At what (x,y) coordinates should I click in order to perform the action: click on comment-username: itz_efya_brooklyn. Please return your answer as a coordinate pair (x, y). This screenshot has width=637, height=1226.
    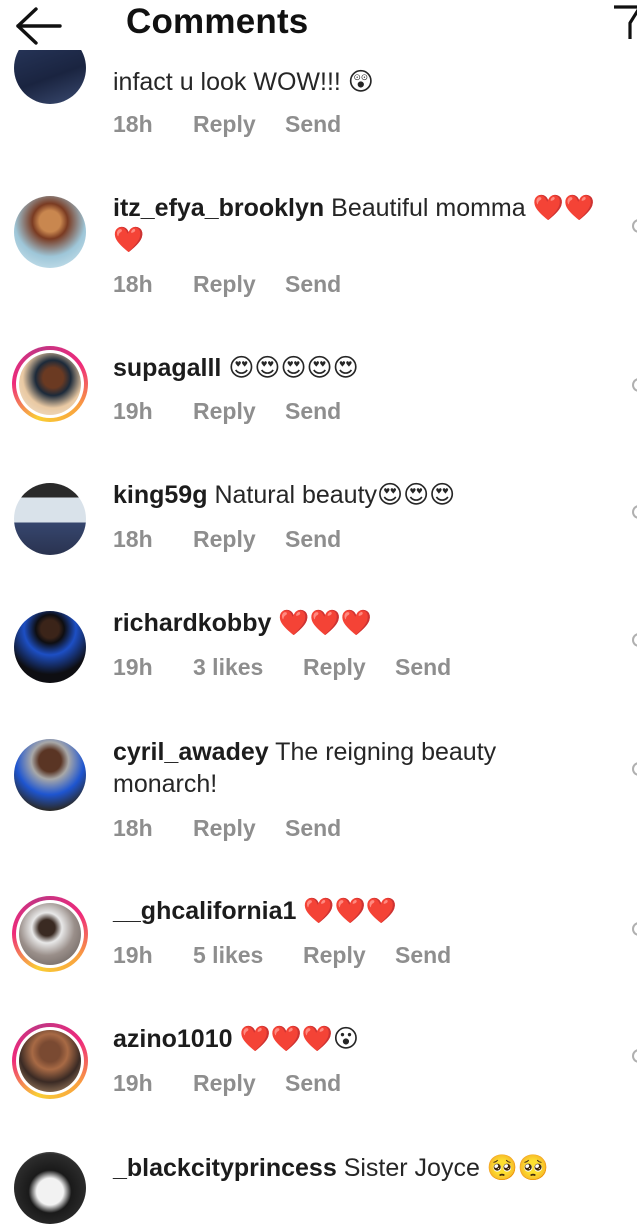
    Looking at the image, I should click on (218, 208).